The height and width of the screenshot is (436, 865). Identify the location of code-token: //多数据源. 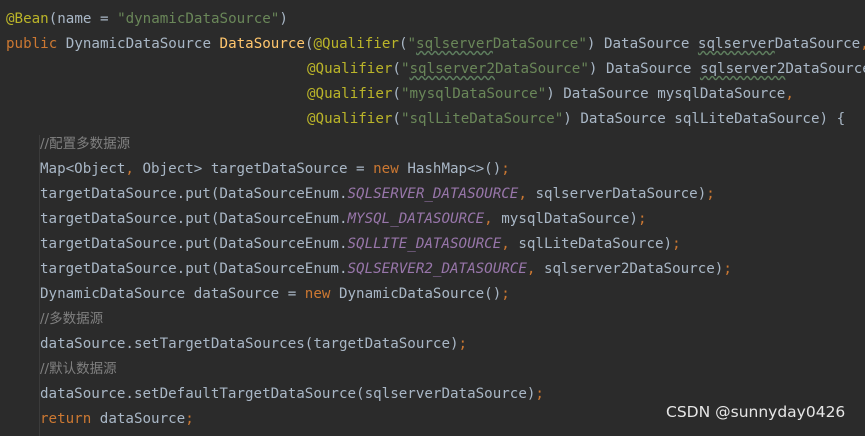
(72, 319).